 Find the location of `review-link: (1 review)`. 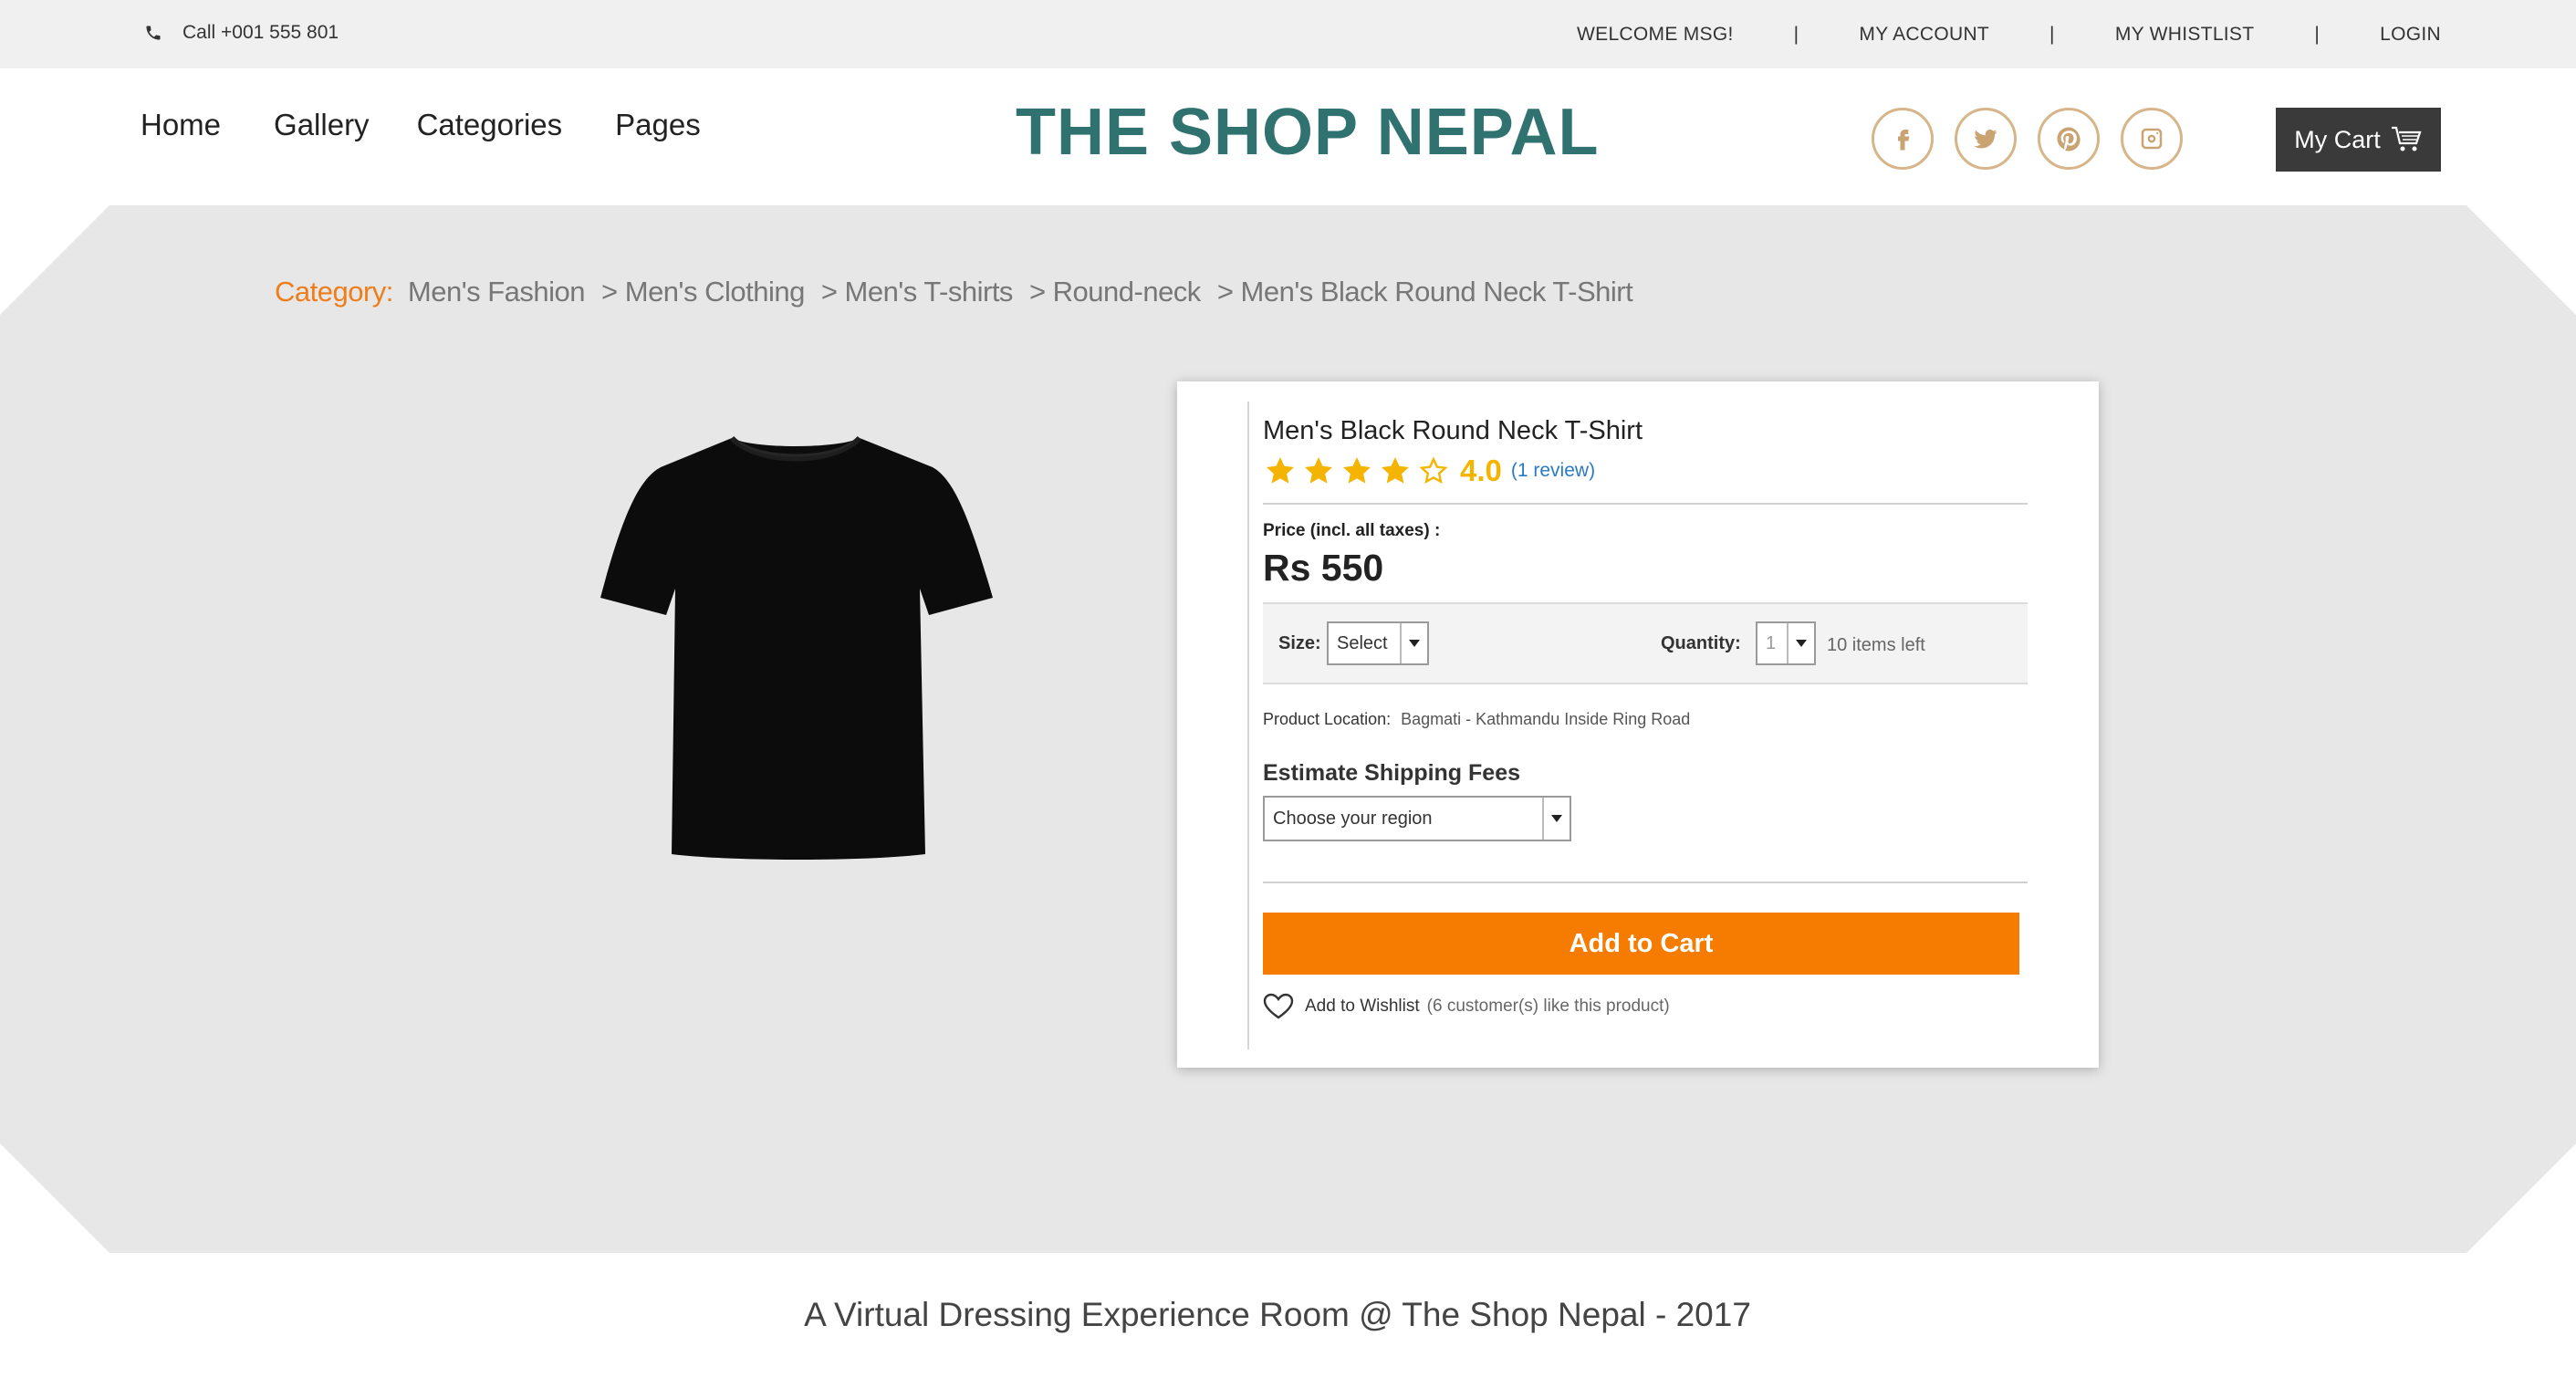

review-link: (1 review) is located at coordinates (1553, 471).